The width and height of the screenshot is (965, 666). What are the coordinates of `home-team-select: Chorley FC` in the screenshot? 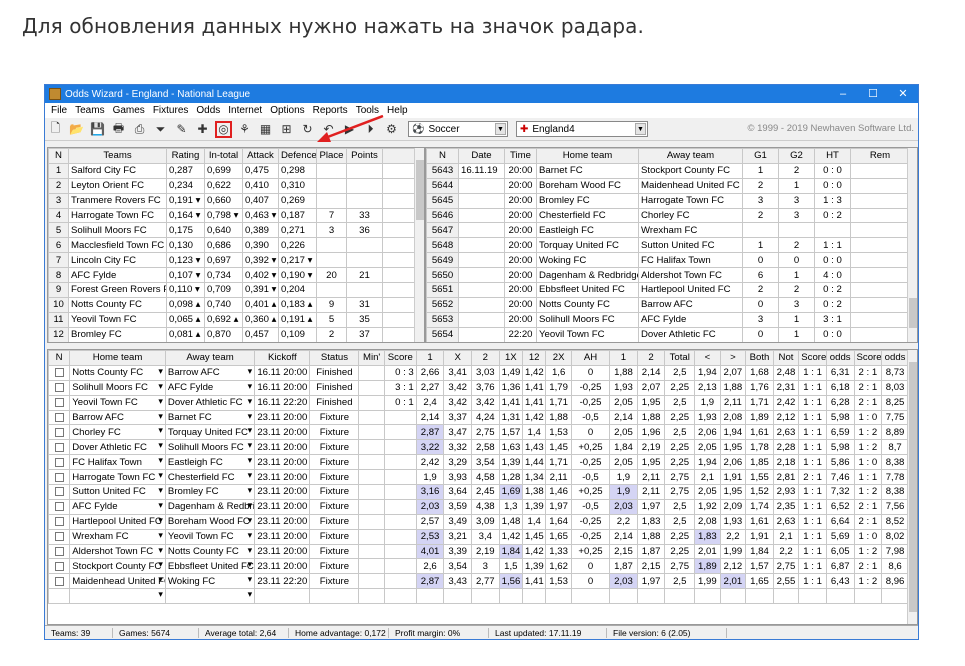 It's located at (117, 432).